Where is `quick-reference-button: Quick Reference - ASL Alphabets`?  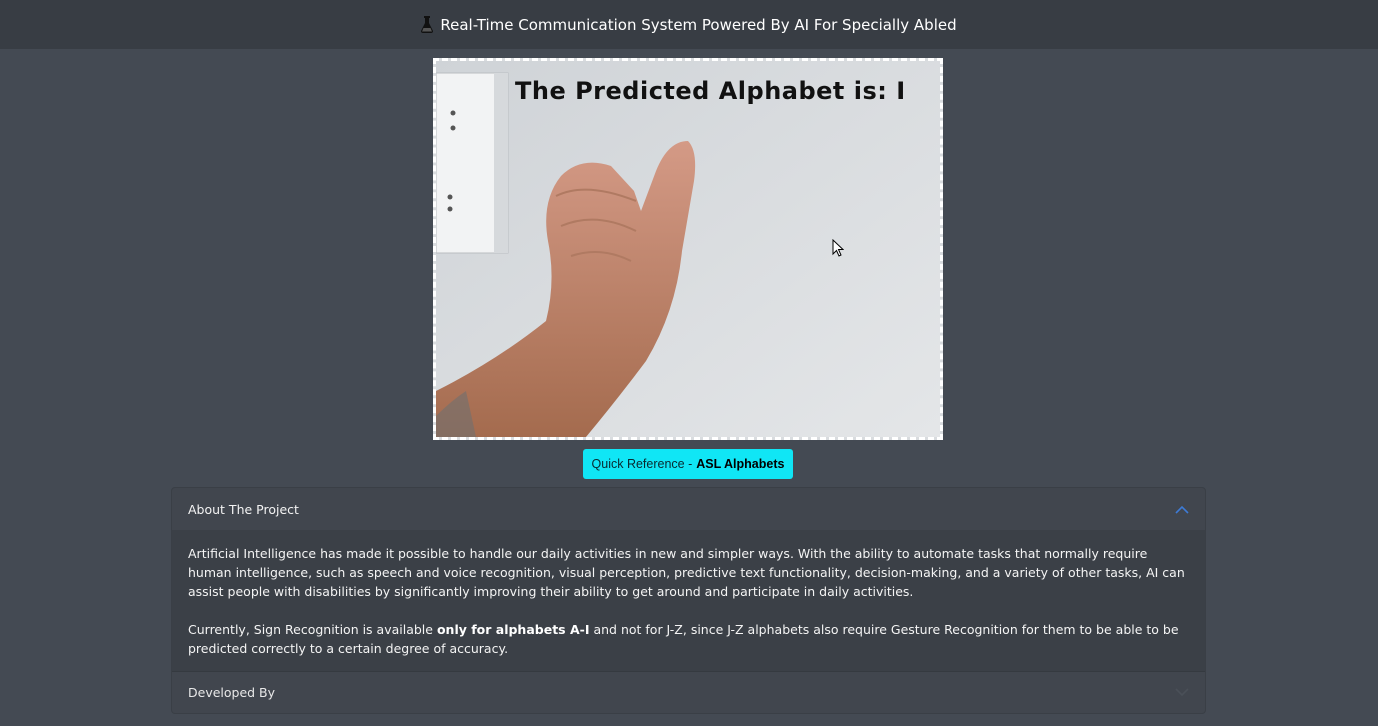 quick-reference-button: Quick Reference - ASL Alphabets is located at coordinates (688, 464).